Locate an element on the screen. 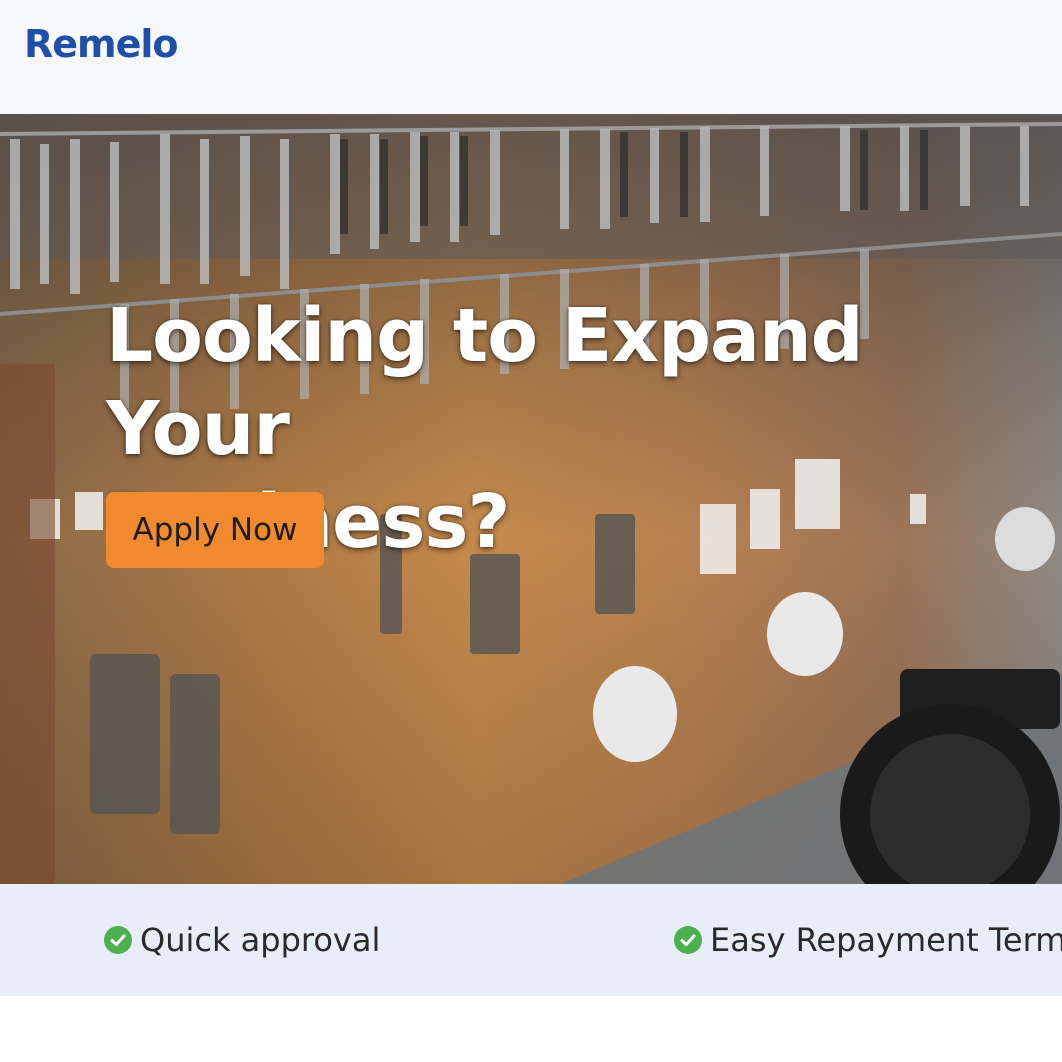 The image size is (1062, 1062). logo: Remelo is located at coordinates (101, 44).